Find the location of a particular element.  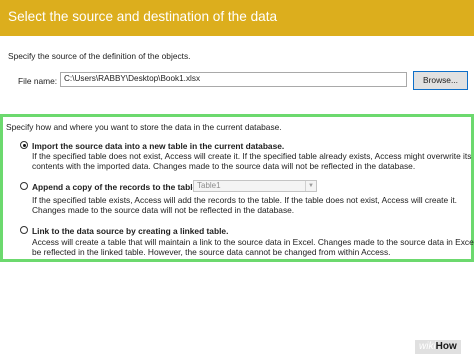

file-name-input: C:\Users\RABBY\Desktop\Book1.xlsx is located at coordinates (233, 79).